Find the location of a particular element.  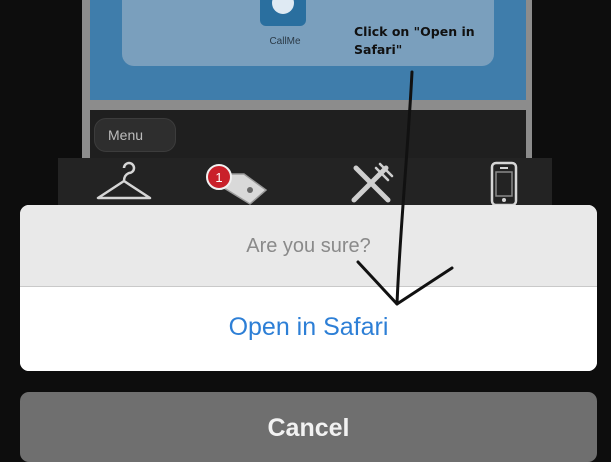

cancel-button: Cancel is located at coordinates (308, 427).